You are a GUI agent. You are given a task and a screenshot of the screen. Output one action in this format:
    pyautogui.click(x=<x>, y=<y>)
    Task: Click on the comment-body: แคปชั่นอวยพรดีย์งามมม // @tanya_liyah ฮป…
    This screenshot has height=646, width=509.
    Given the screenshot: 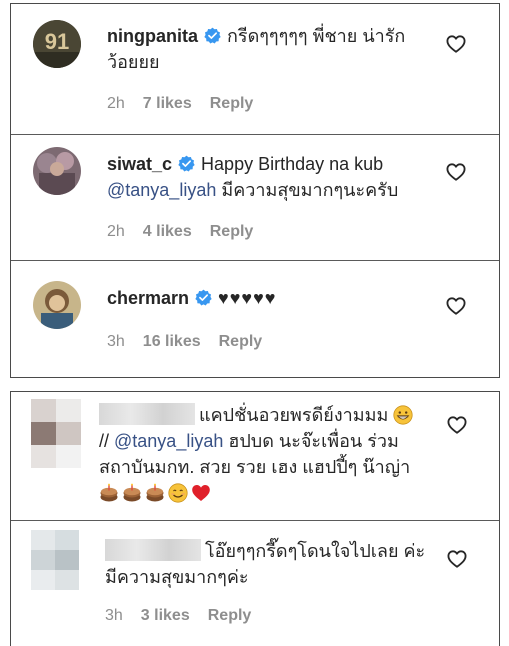 What is the action you would take?
    pyautogui.click(x=266, y=454)
    